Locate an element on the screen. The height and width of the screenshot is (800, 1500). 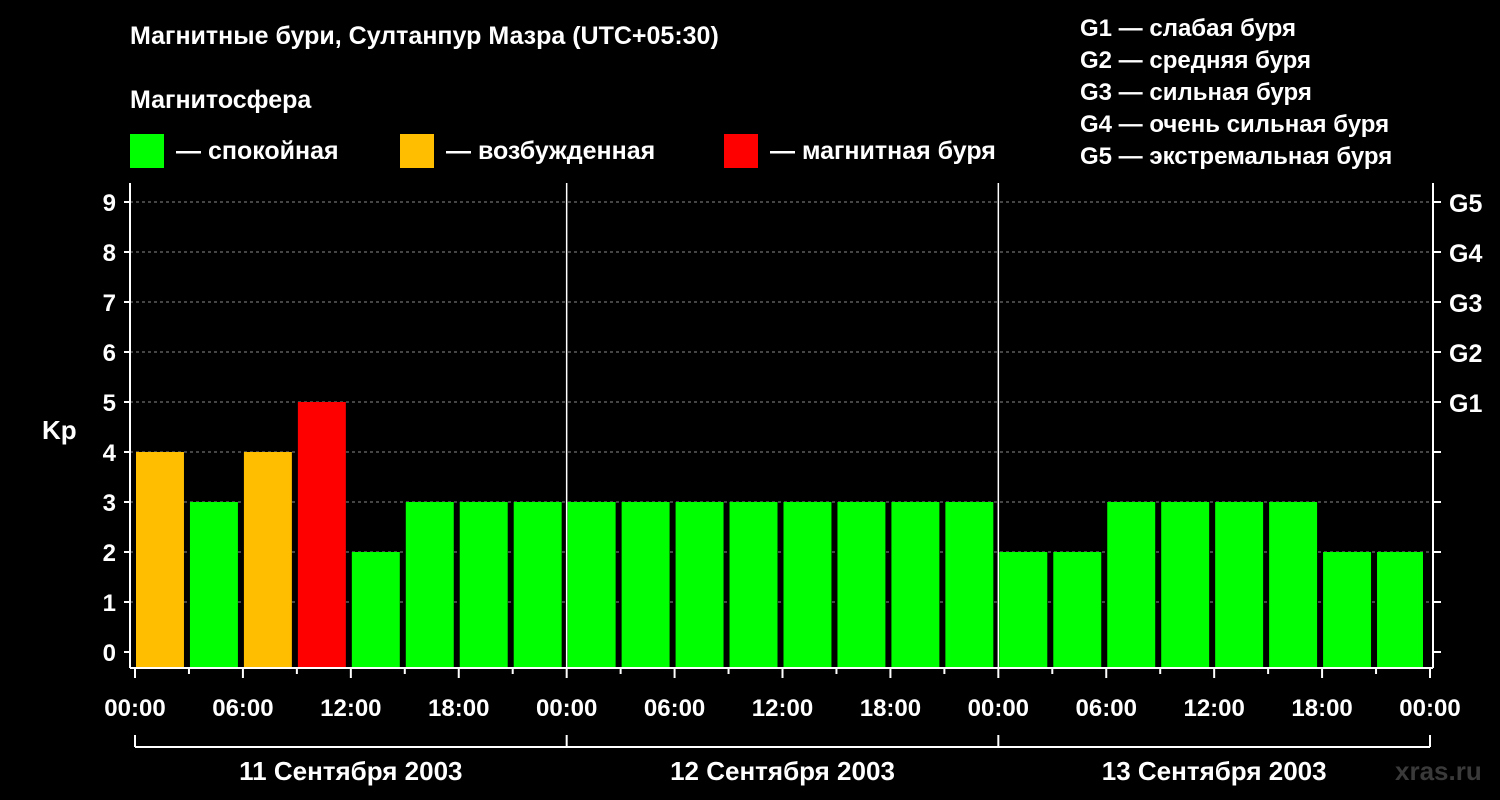
day-label: 12 Сентября 2003 is located at coordinates (782, 771).